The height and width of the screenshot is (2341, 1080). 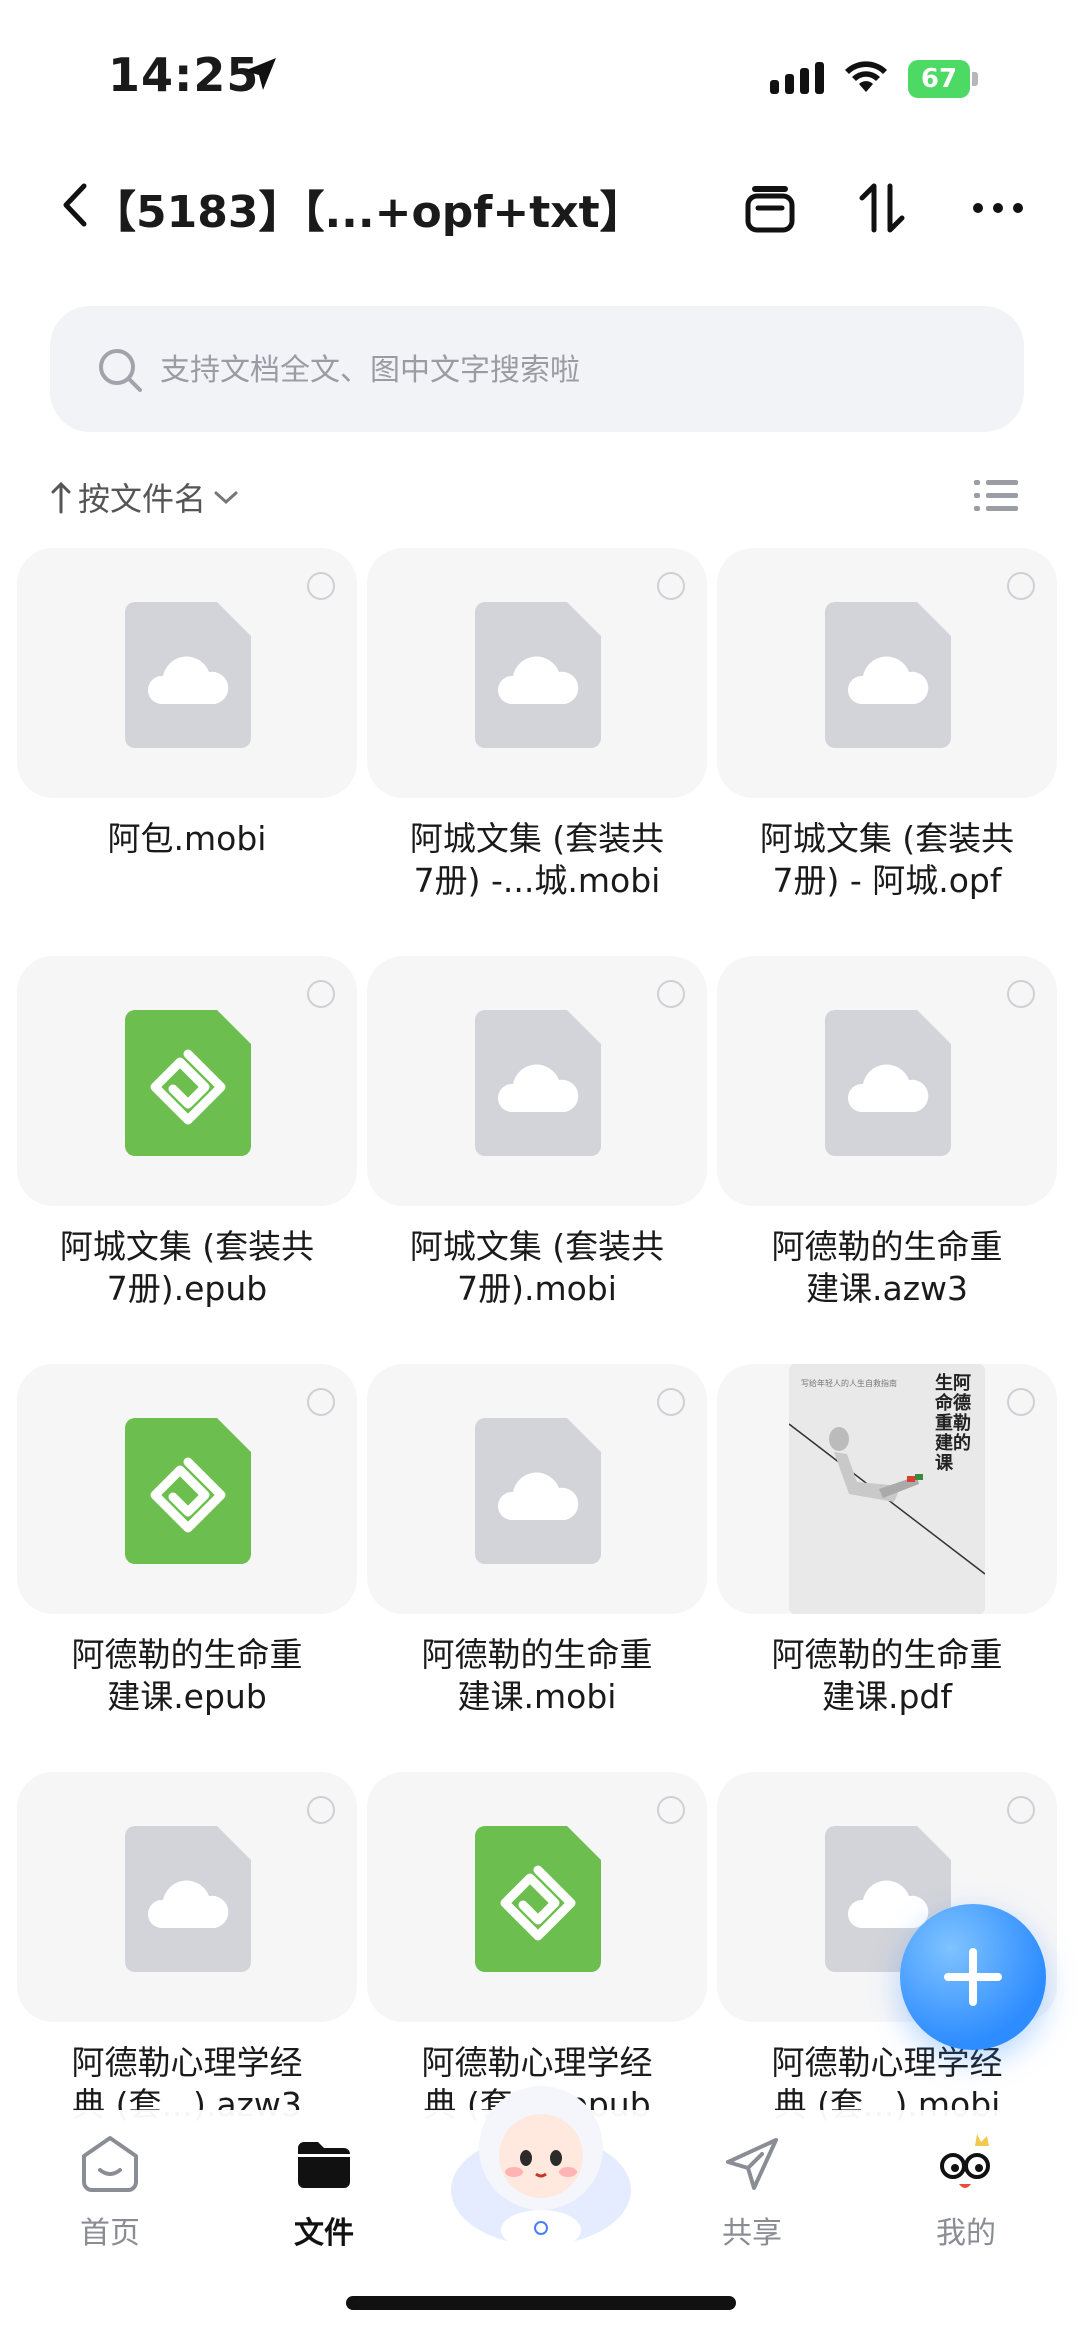 I want to click on search-bar, so click(x=537, y=369).